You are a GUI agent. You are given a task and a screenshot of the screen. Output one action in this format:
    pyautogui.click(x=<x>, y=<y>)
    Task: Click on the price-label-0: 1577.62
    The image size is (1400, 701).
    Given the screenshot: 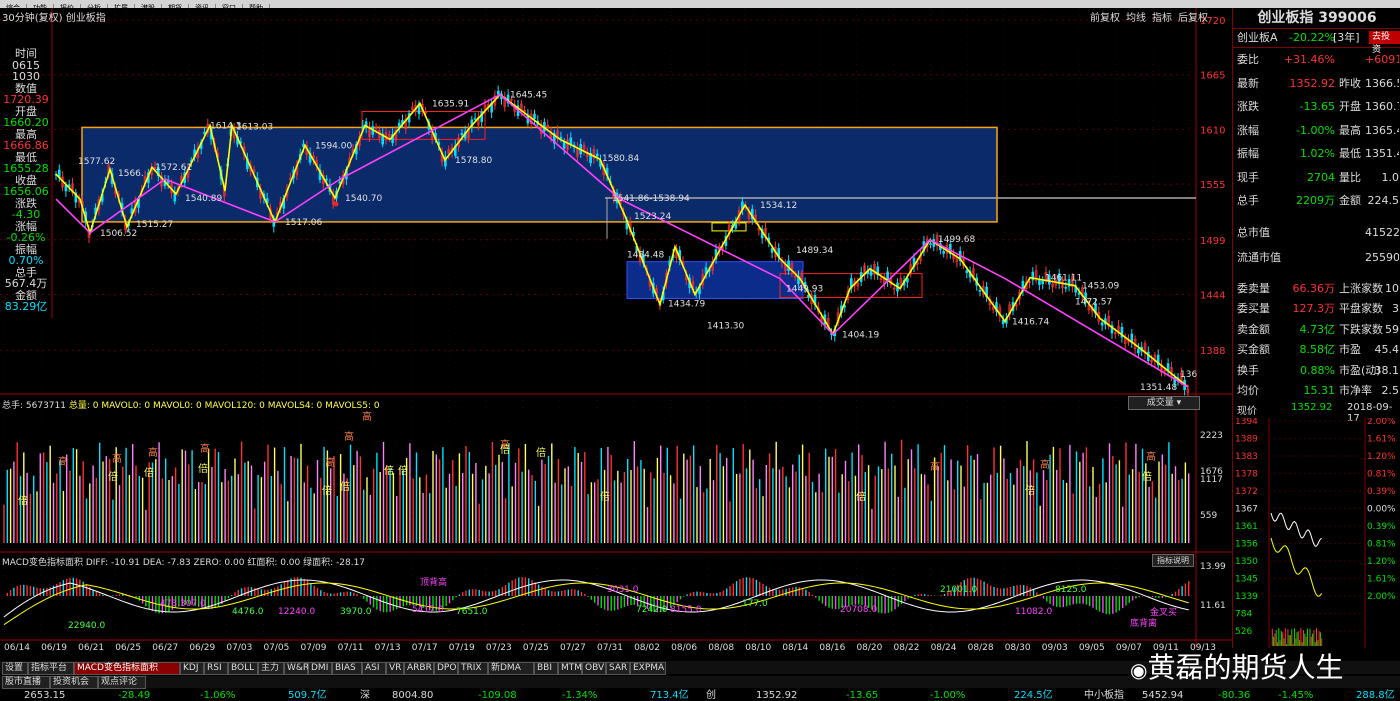 What is the action you would take?
    pyautogui.click(x=96, y=162)
    